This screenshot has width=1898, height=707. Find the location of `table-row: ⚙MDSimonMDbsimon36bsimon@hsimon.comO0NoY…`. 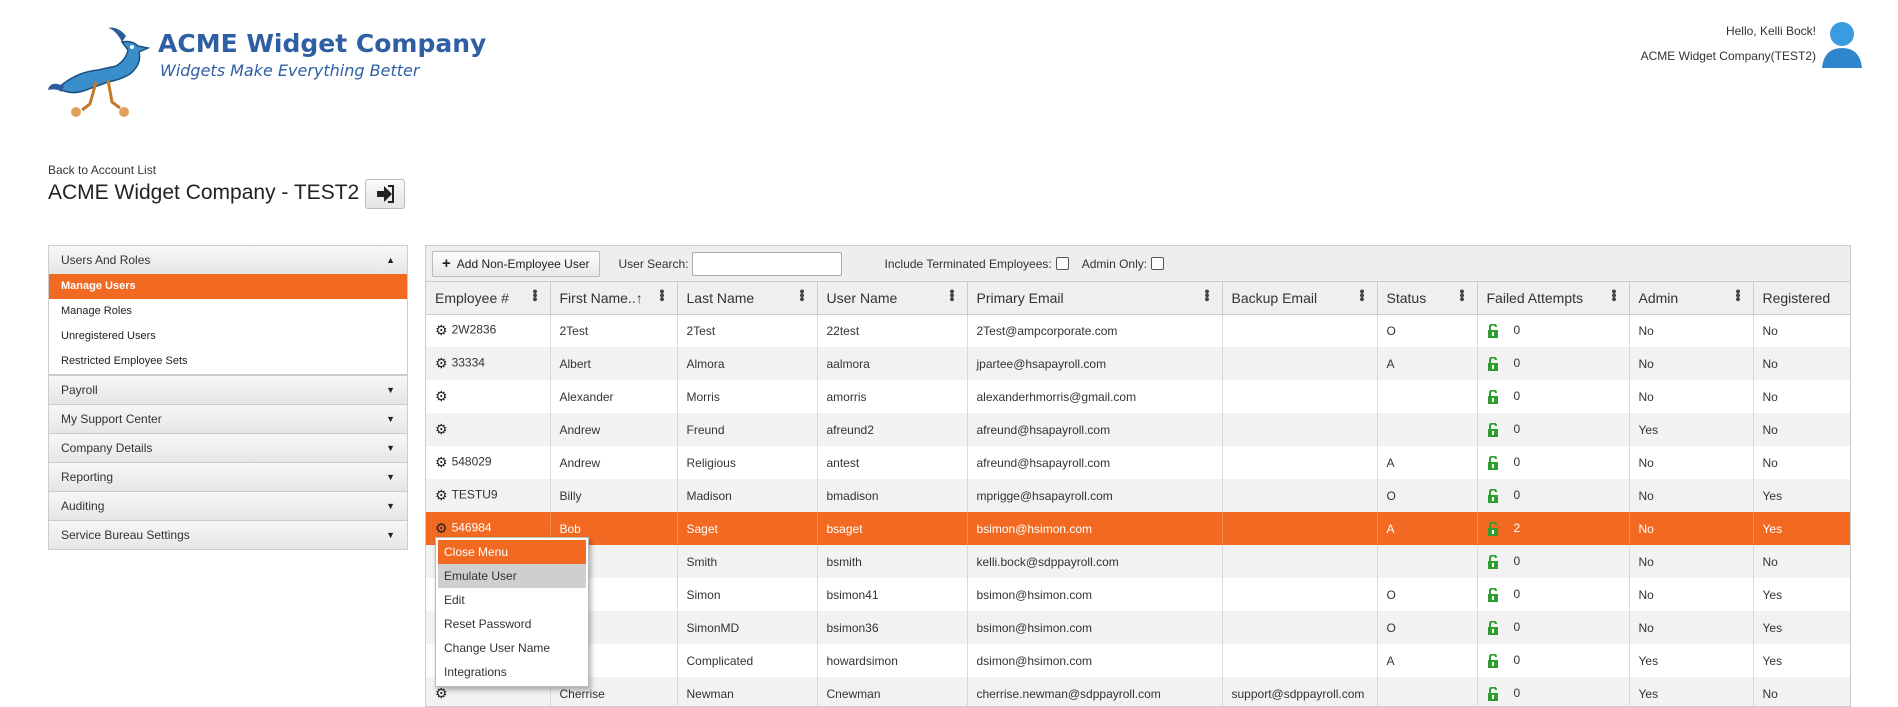

table-row: ⚙MDSimonMDbsimon36bsimon@hsimon.comO0NoY… is located at coordinates (1138, 627).